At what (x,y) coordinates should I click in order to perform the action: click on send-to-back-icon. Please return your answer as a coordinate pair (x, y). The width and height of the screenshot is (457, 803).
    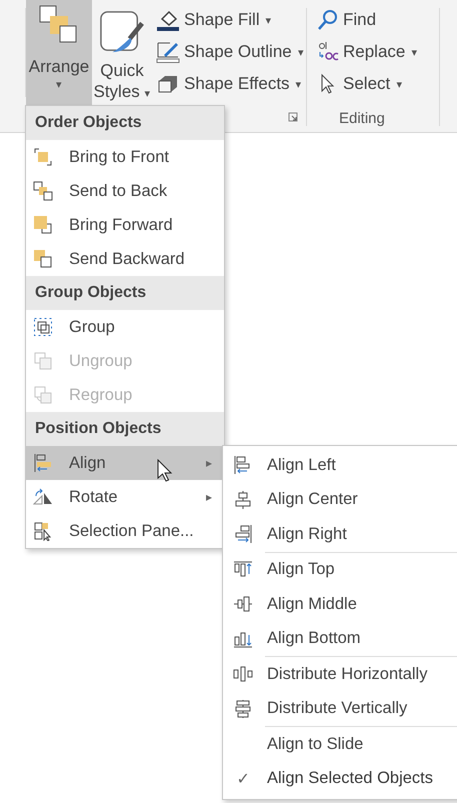
    Looking at the image, I should click on (43, 191).